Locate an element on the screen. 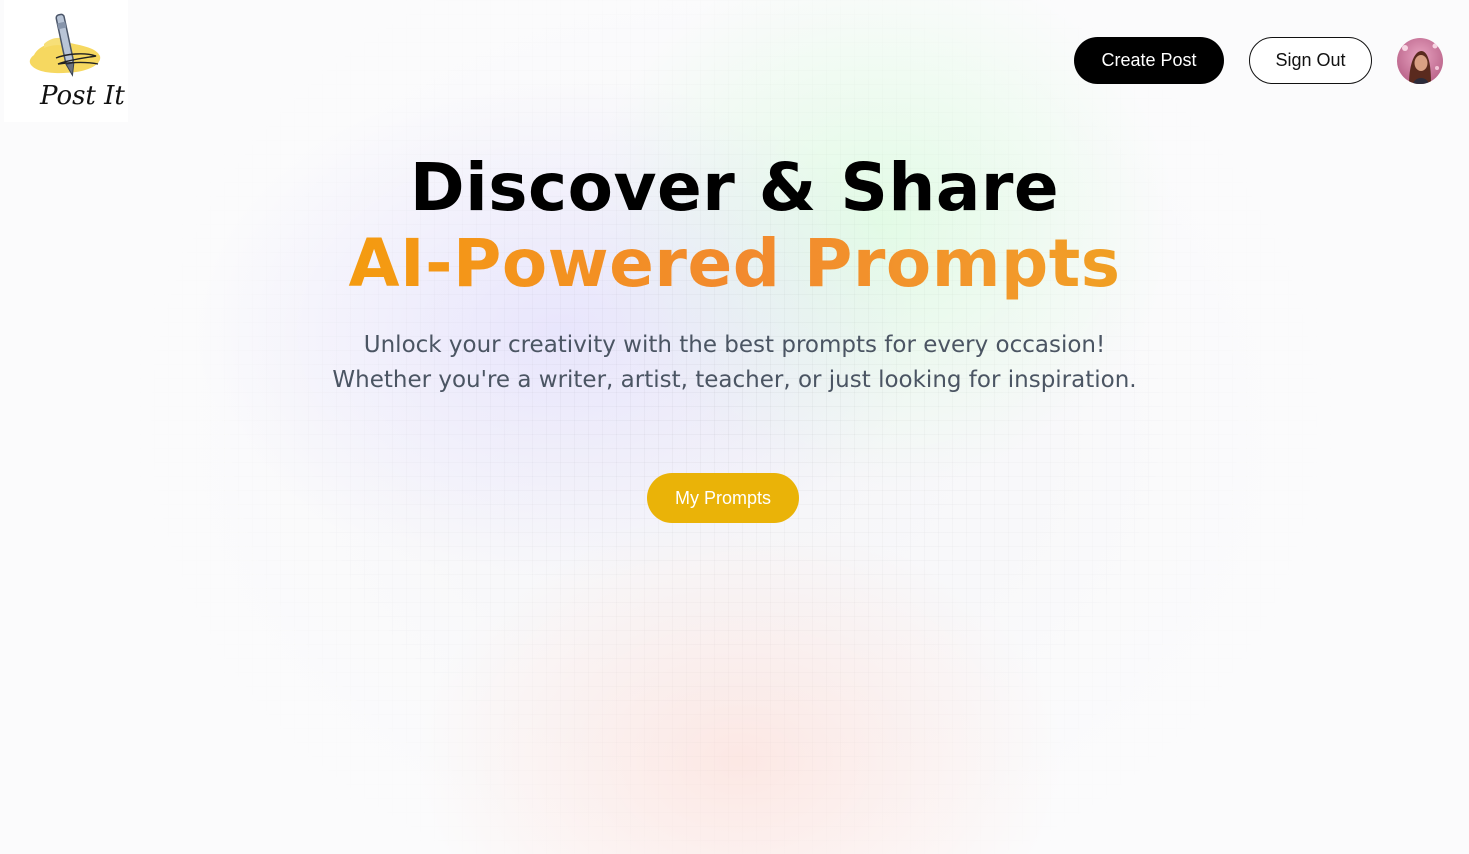  user-avatar-icon is located at coordinates (1420, 60).